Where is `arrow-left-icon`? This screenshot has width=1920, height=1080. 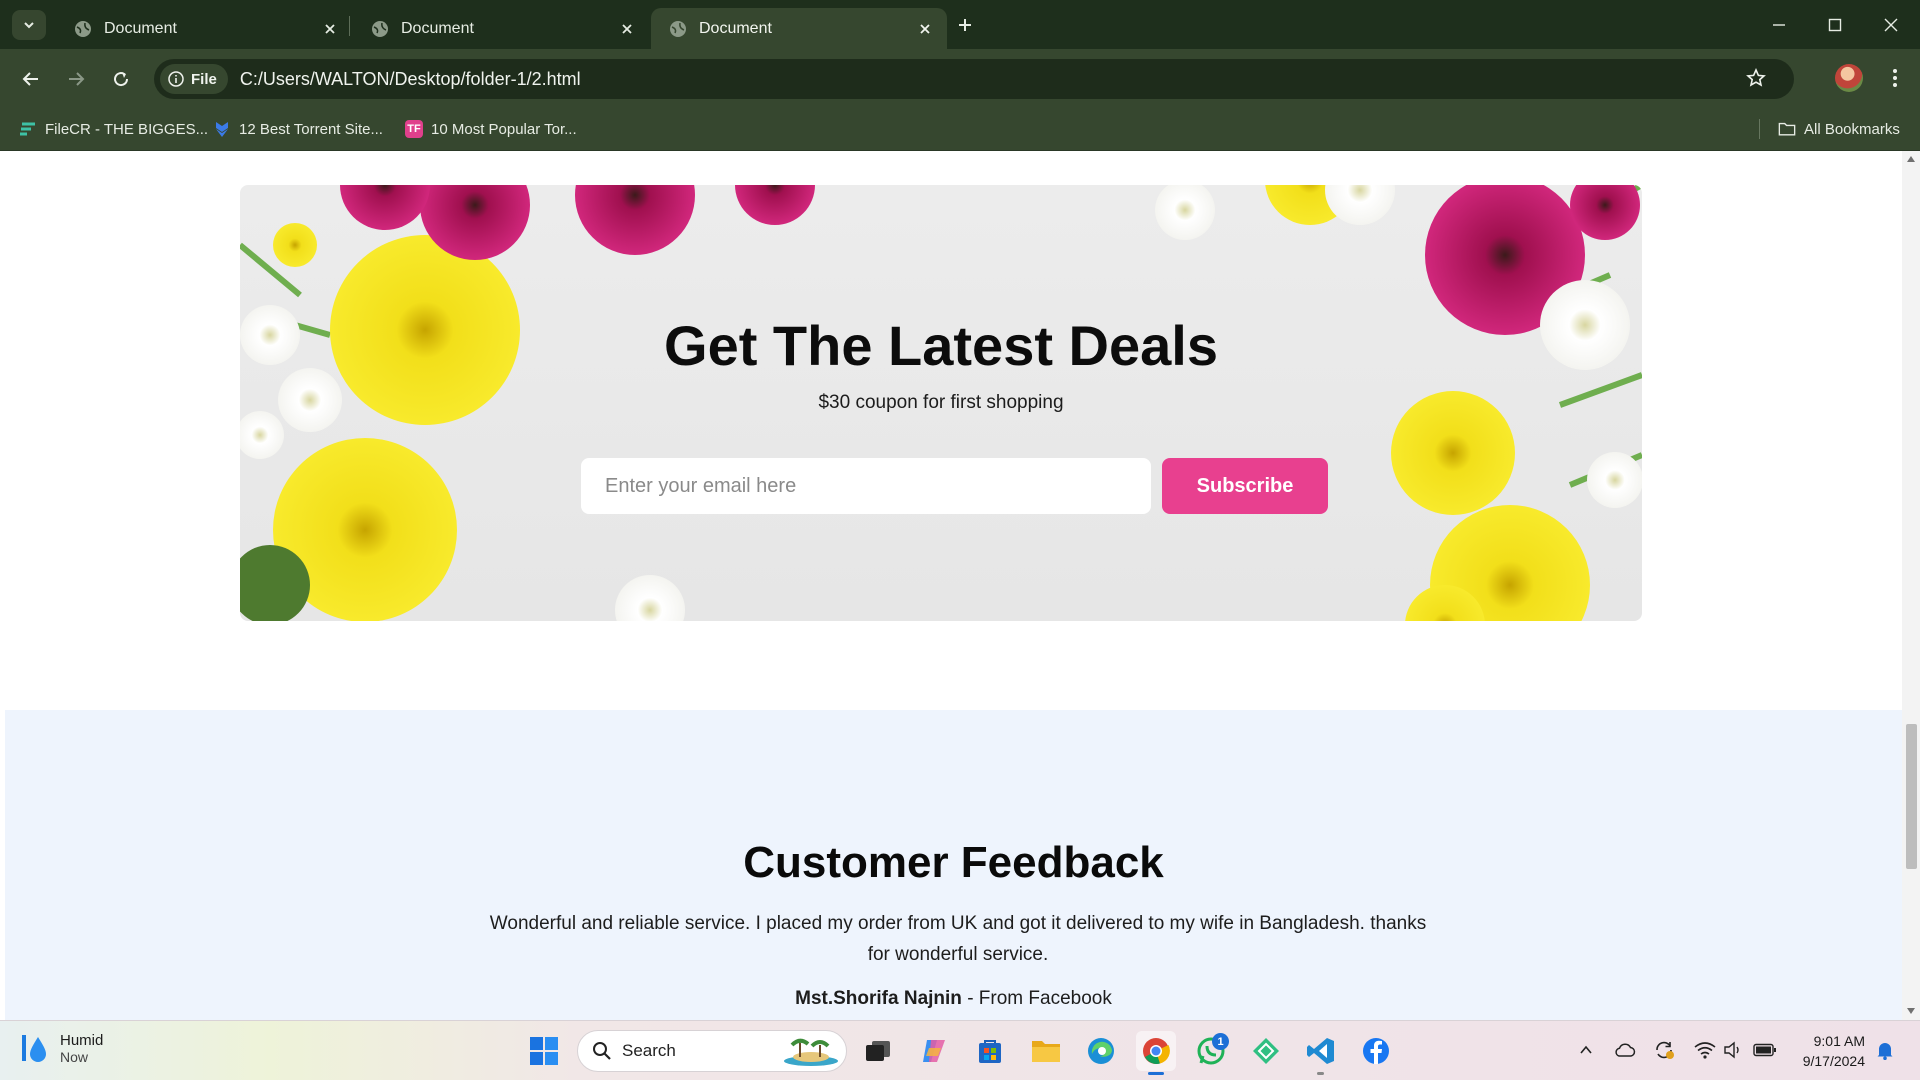
arrow-left-icon is located at coordinates (30, 79).